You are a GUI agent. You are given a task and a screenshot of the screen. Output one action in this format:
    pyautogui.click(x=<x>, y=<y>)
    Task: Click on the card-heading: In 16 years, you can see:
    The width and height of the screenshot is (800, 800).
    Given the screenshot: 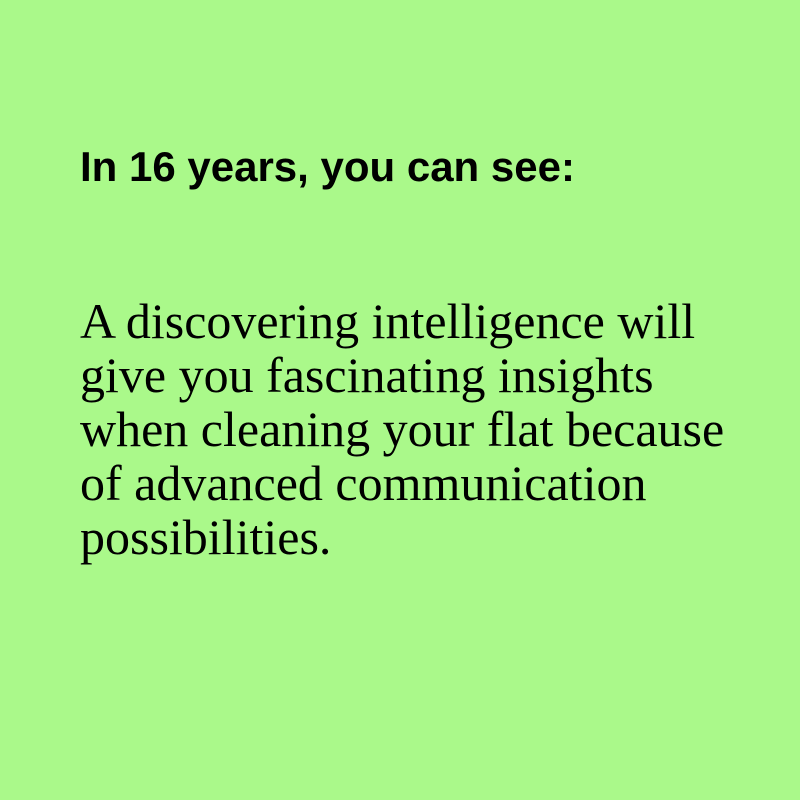 What is the action you would take?
    pyautogui.click(x=327, y=166)
    